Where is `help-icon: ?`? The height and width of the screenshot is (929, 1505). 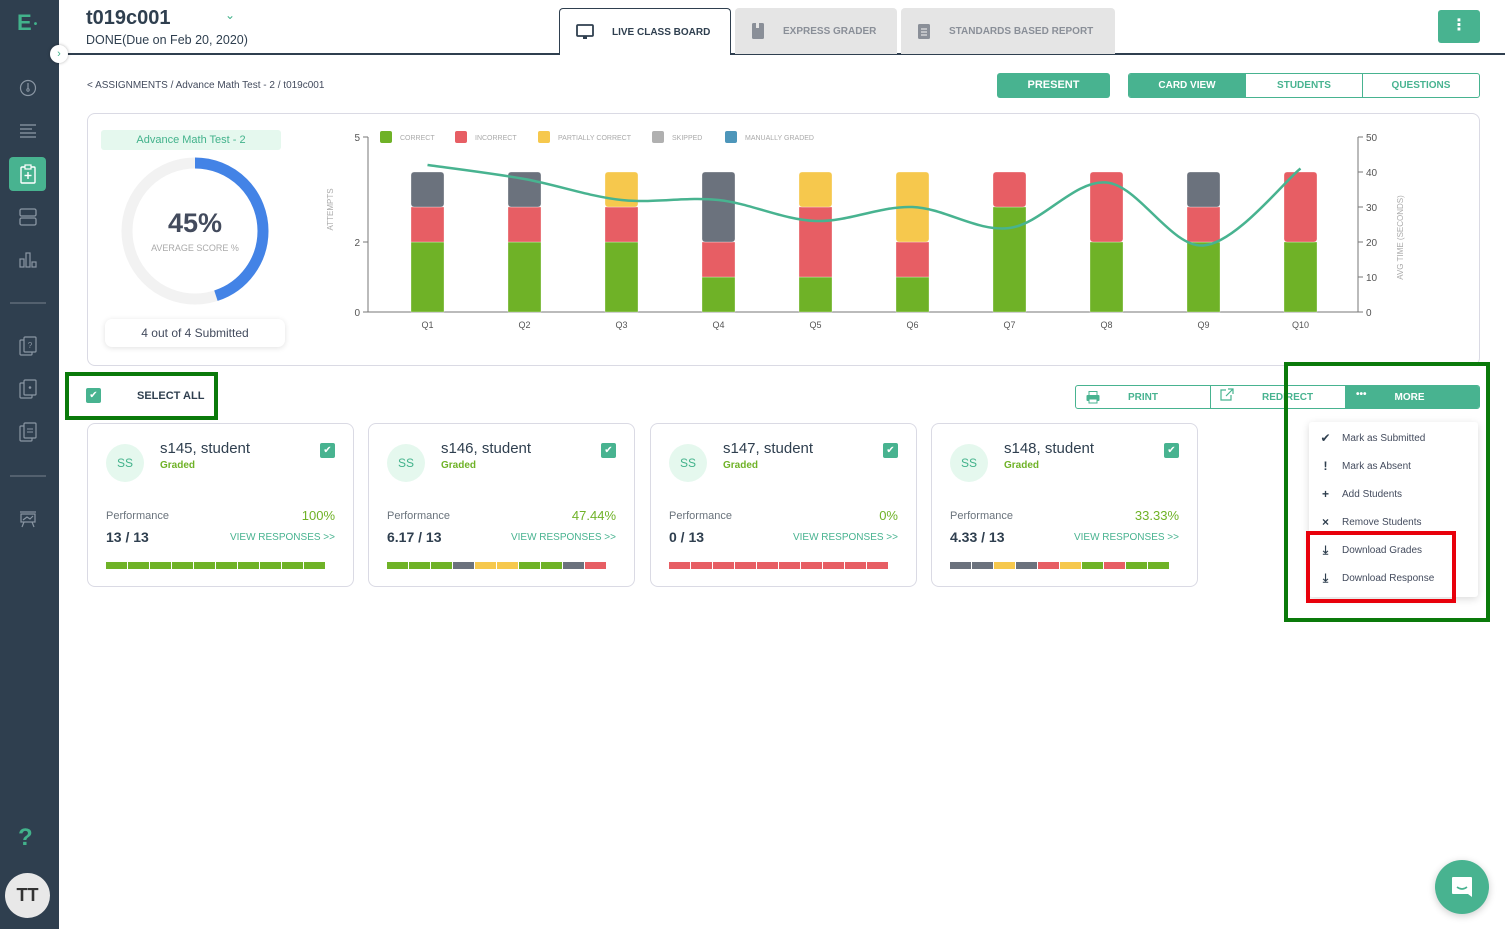 help-icon: ? is located at coordinates (25, 838).